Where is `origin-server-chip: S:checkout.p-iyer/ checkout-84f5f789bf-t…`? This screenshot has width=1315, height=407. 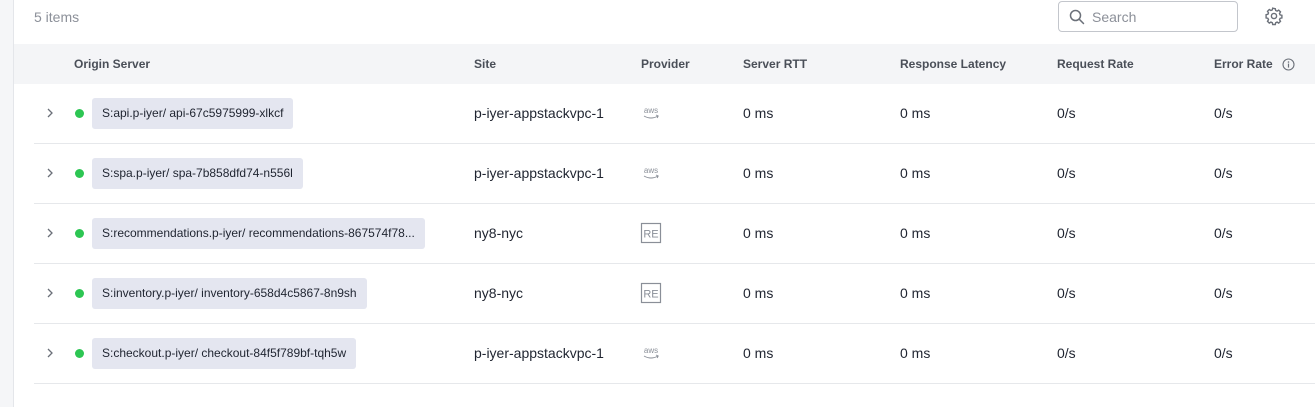
origin-server-chip: S:checkout.p-iyer/ checkout-84f5f789bf-t… is located at coordinates (224, 353).